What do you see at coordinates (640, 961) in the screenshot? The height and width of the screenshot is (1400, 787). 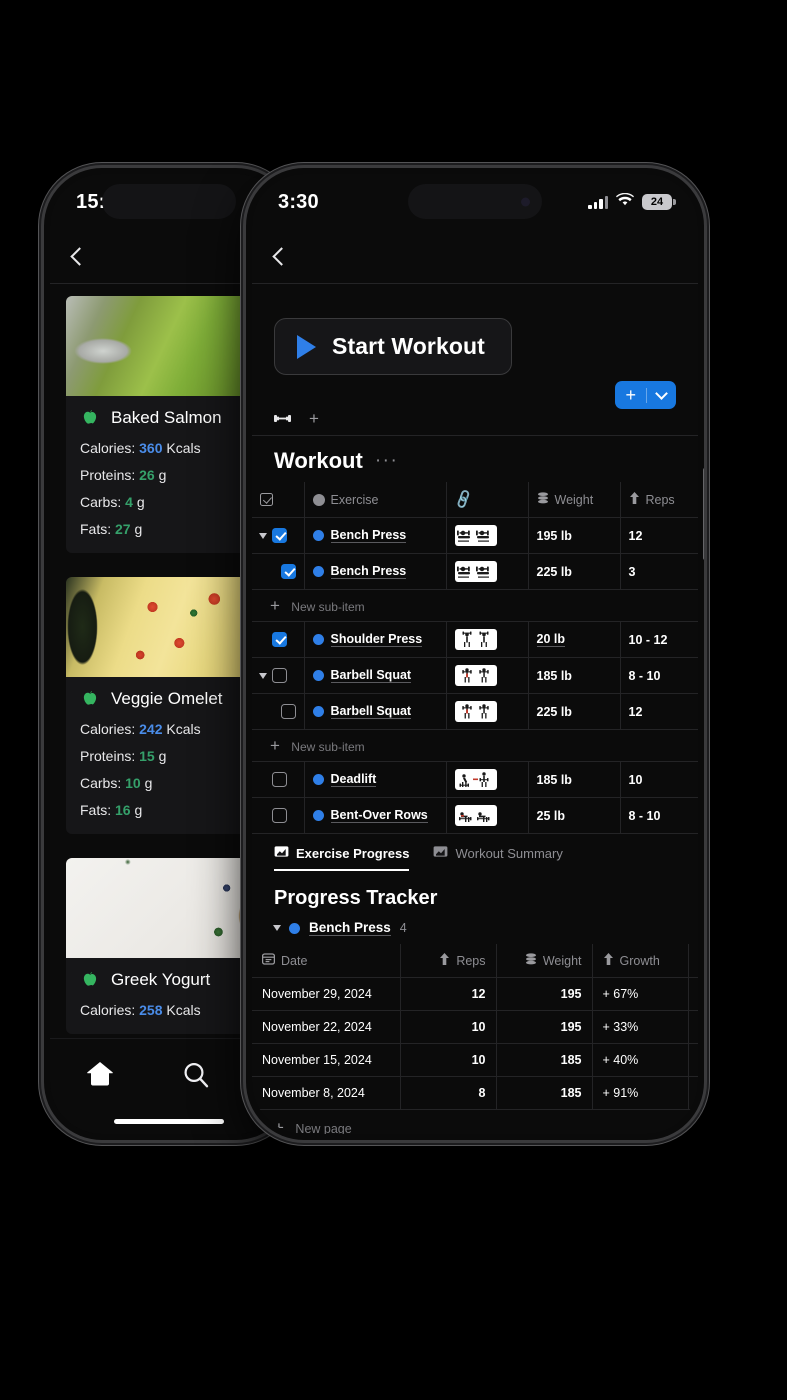 I see `column-header-growth: Growth` at bounding box center [640, 961].